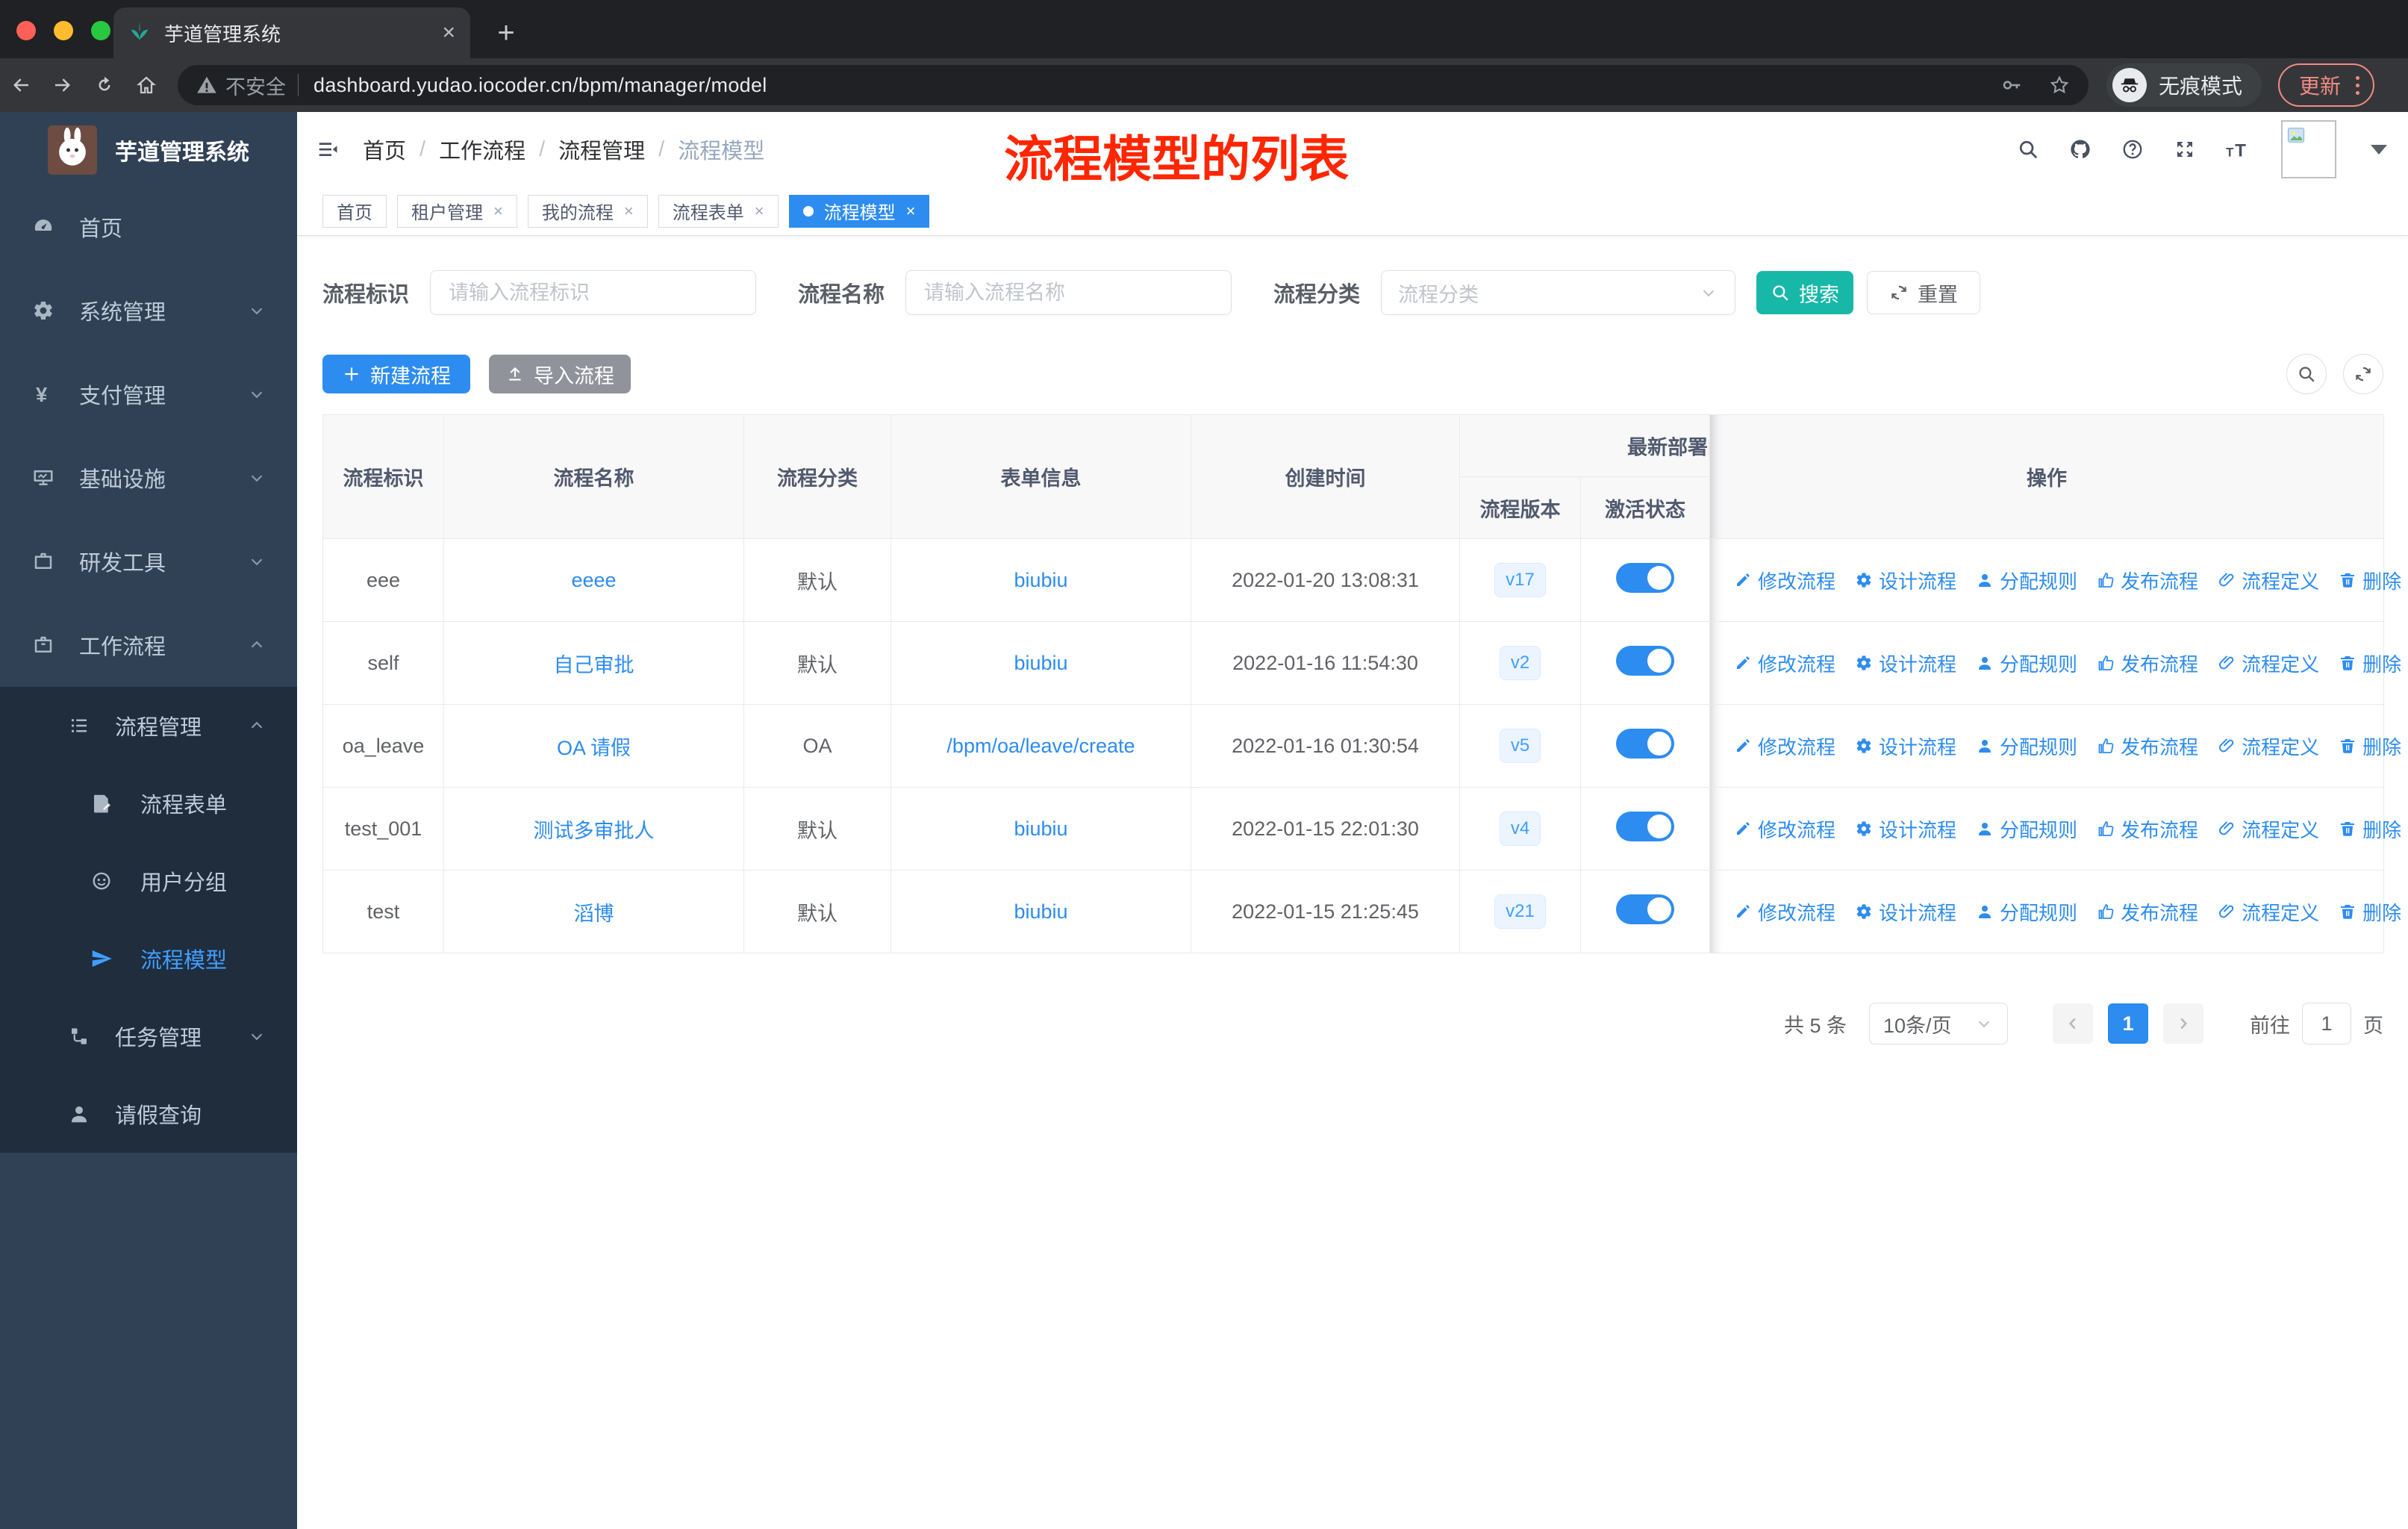 Image resolution: width=2408 pixels, height=1529 pixels. Describe the element at coordinates (396, 374) in the screenshot. I see `create-process-button: 新建流程` at that location.